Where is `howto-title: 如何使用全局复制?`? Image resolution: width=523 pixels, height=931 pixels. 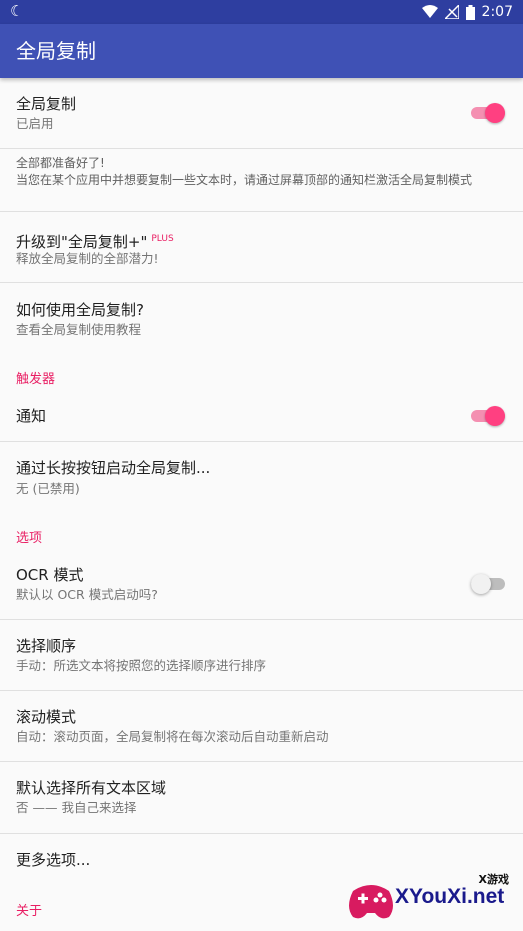 howto-title: 如何使用全局复制? is located at coordinates (80, 310).